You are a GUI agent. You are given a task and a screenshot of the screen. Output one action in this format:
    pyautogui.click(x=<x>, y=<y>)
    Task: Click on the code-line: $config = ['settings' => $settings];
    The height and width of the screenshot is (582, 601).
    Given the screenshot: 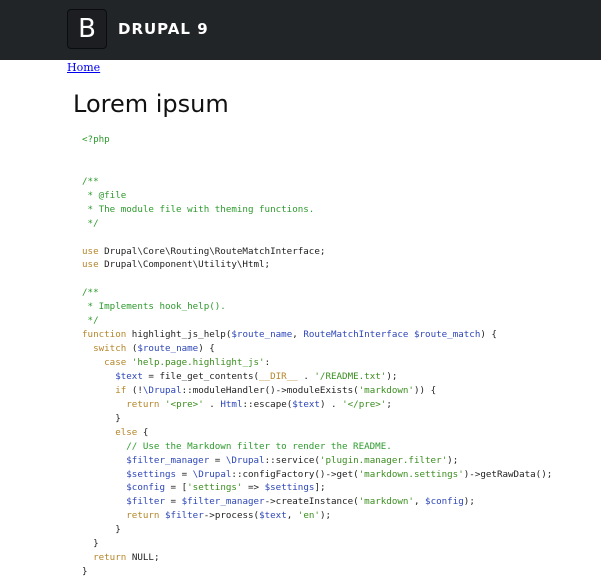 What is the action you would take?
    pyautogui.click(x=339, y=488)
    